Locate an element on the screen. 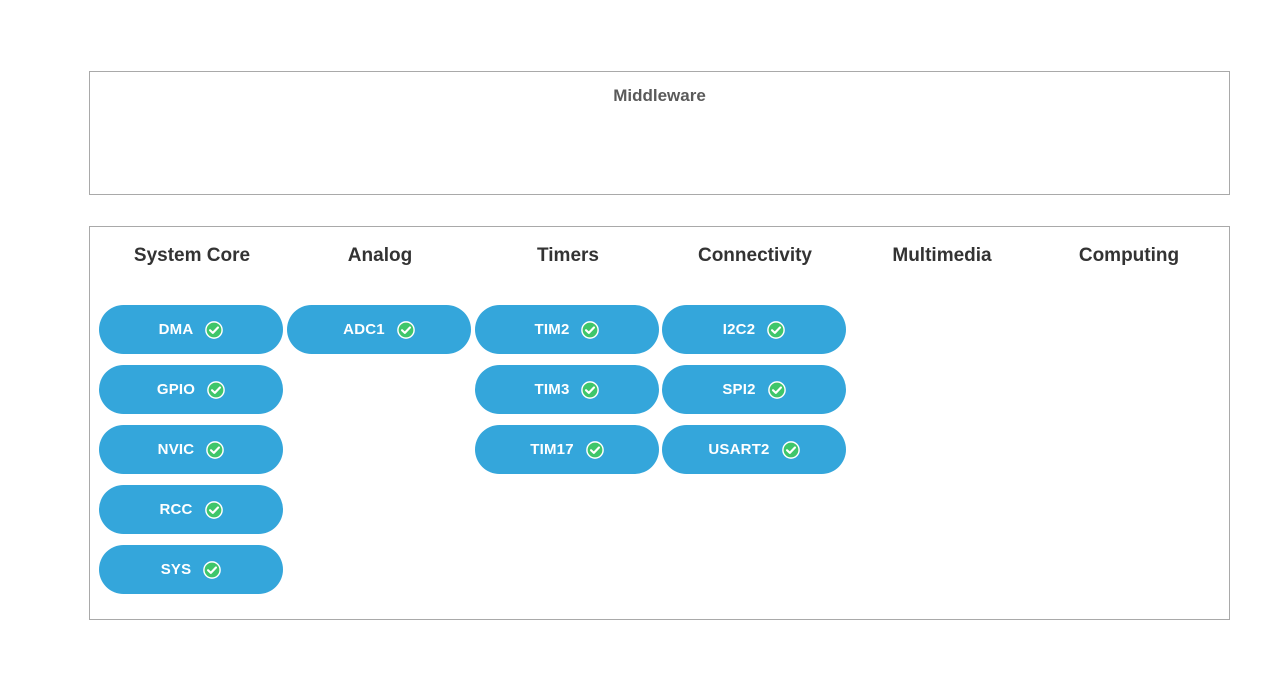  peripheral-button-usart2: USART2 is located at coordinates (754, 449).